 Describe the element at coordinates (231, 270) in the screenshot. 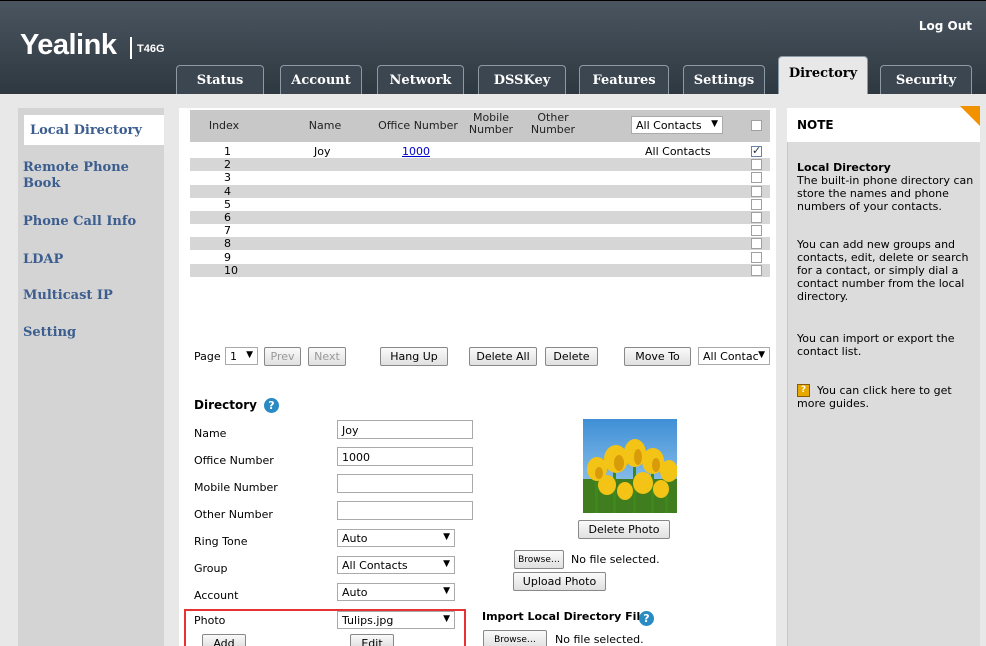

I see `cell-index: 10` at that location.